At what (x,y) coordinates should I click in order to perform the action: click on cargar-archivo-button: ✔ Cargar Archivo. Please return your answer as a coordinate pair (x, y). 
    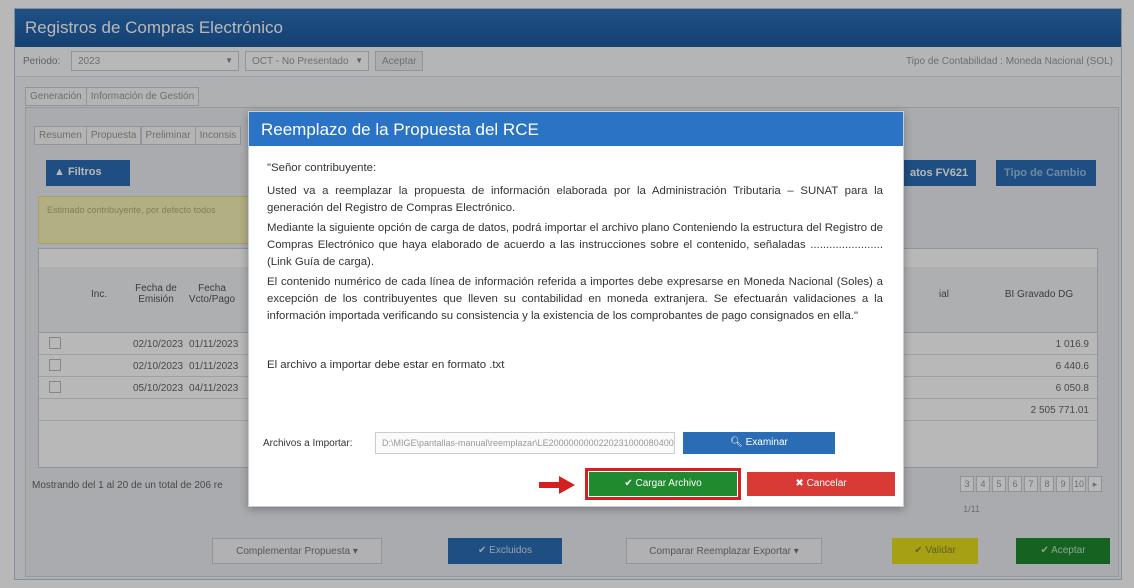
    Looking at the image, I should click on (663, 484).